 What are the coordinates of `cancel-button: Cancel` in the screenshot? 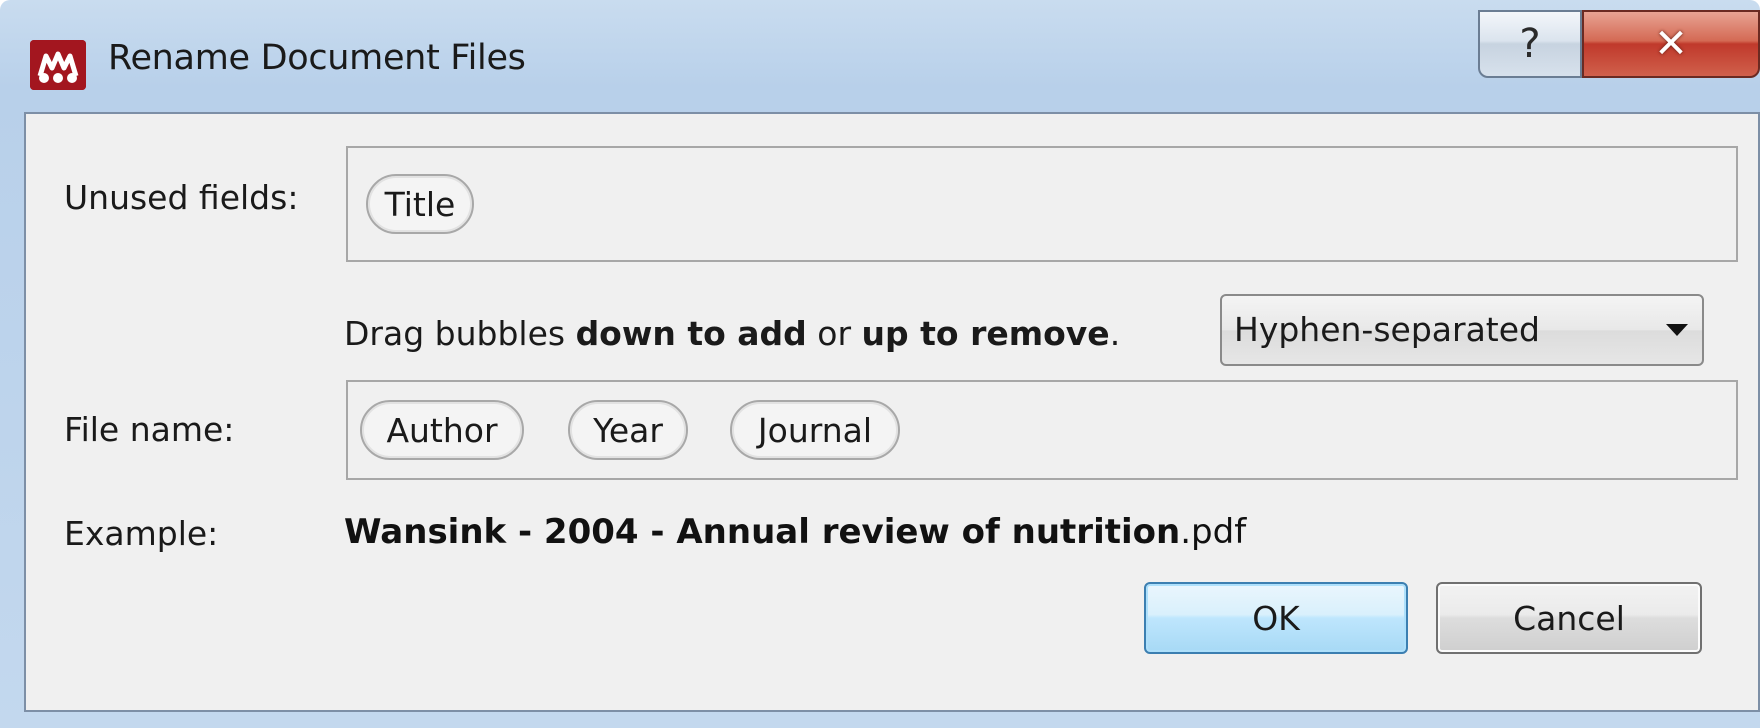 It's located at (1569, 618).